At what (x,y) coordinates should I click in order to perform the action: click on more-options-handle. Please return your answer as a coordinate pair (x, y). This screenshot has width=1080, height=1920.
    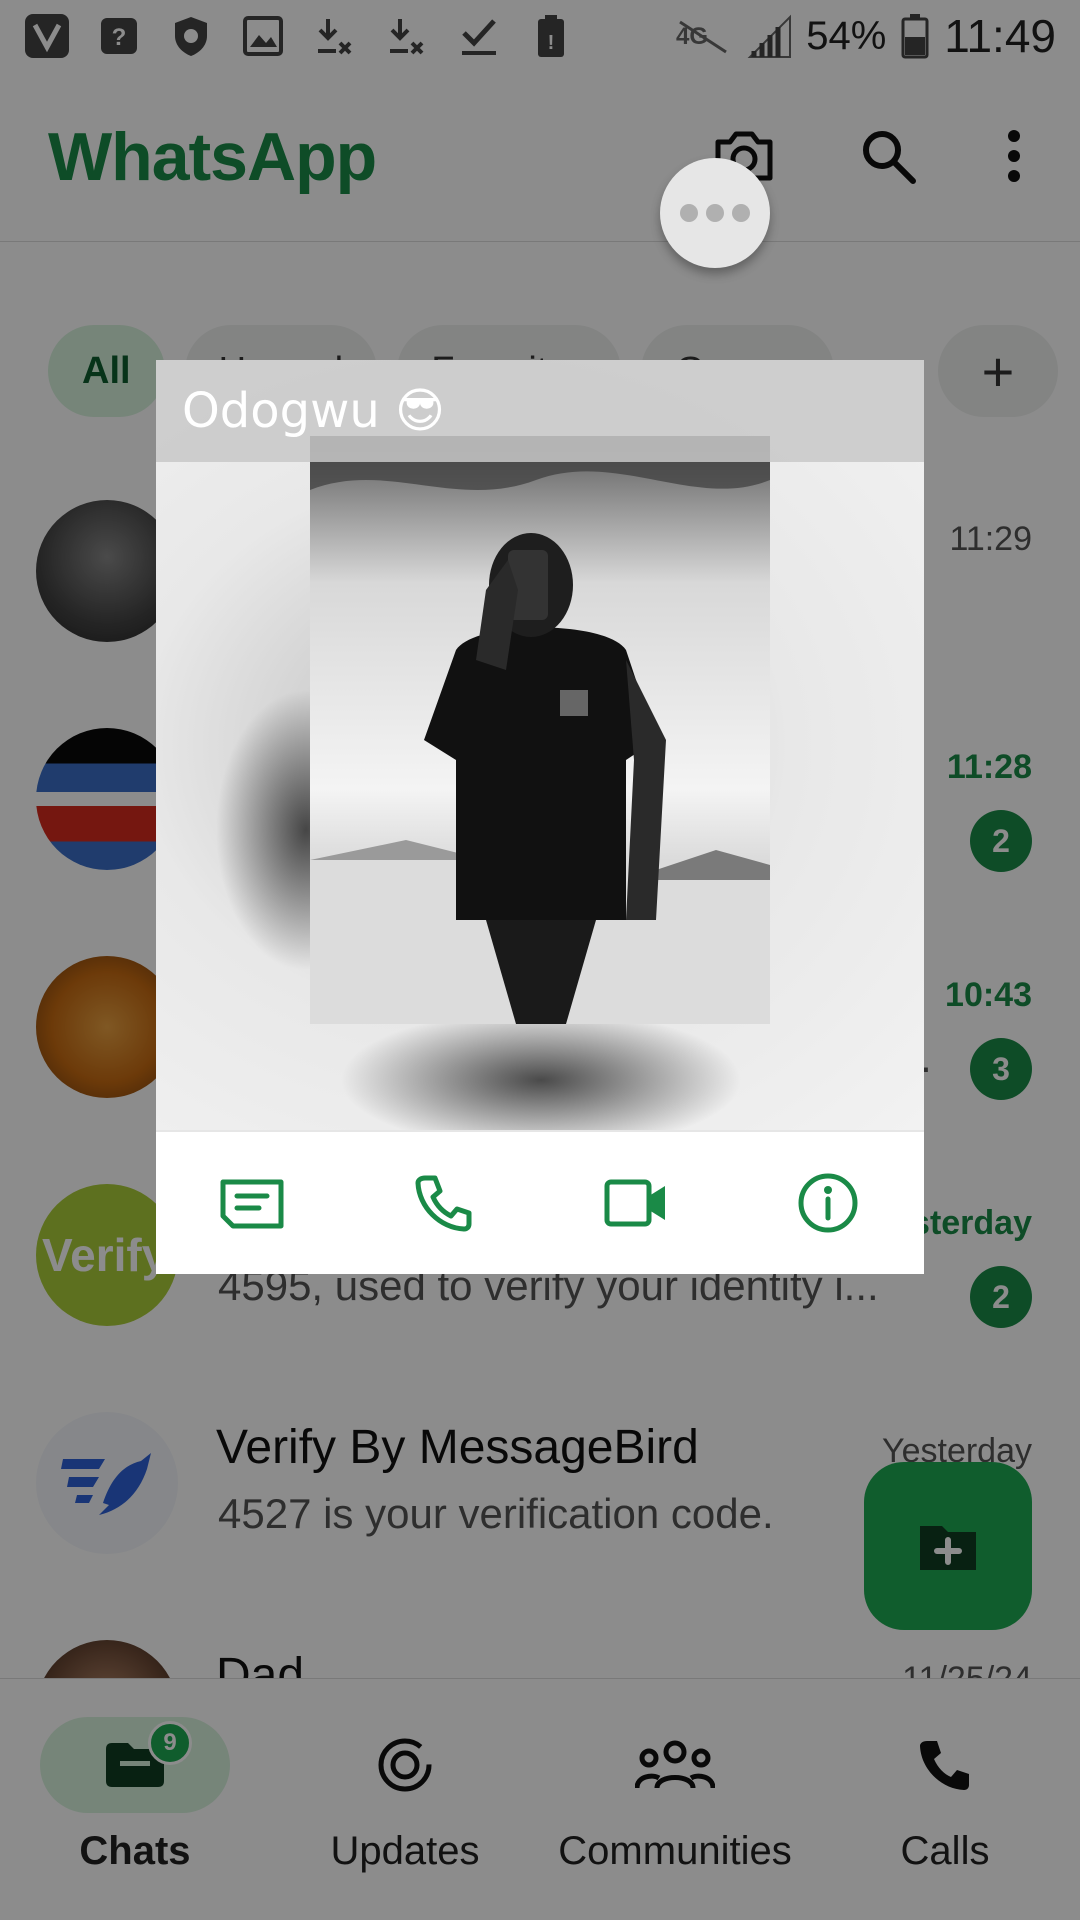
    Looking at the image, I should click on (715, 213).